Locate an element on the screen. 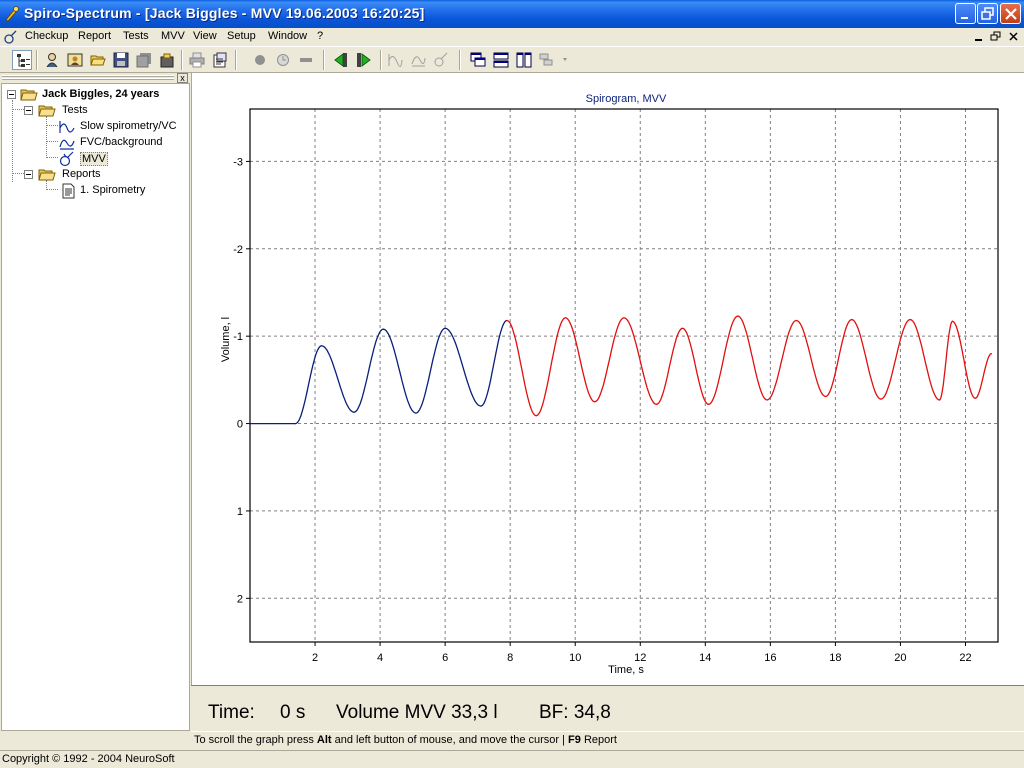 The height and width of the screenshot is (768, 1024). menu-report: Report is located at coordinates (94, 36).